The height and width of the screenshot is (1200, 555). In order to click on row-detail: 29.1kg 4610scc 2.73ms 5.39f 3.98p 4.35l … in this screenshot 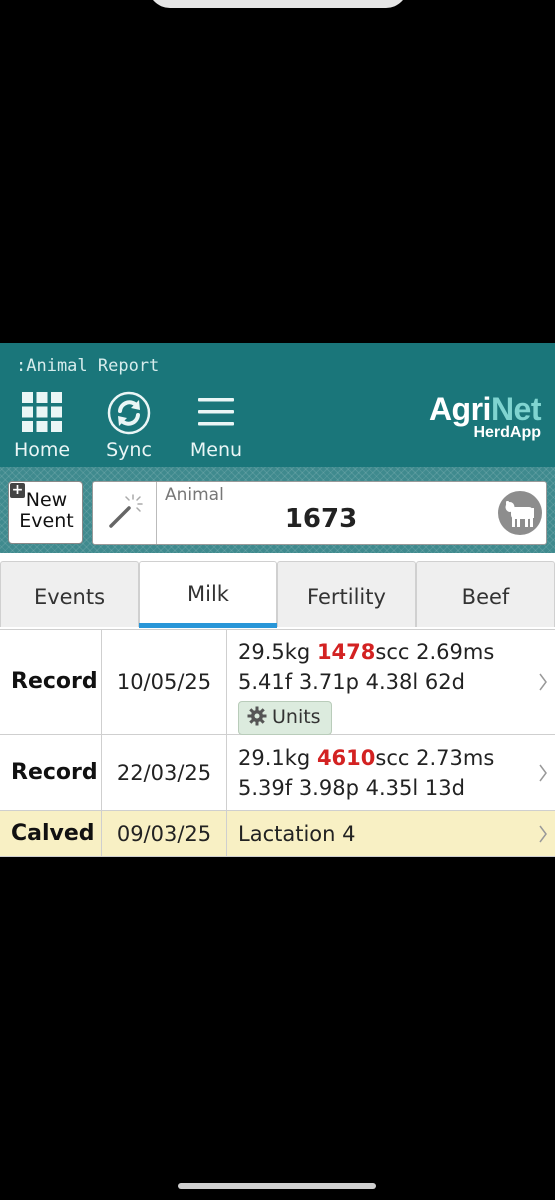, I will do `click(366, 773)`.